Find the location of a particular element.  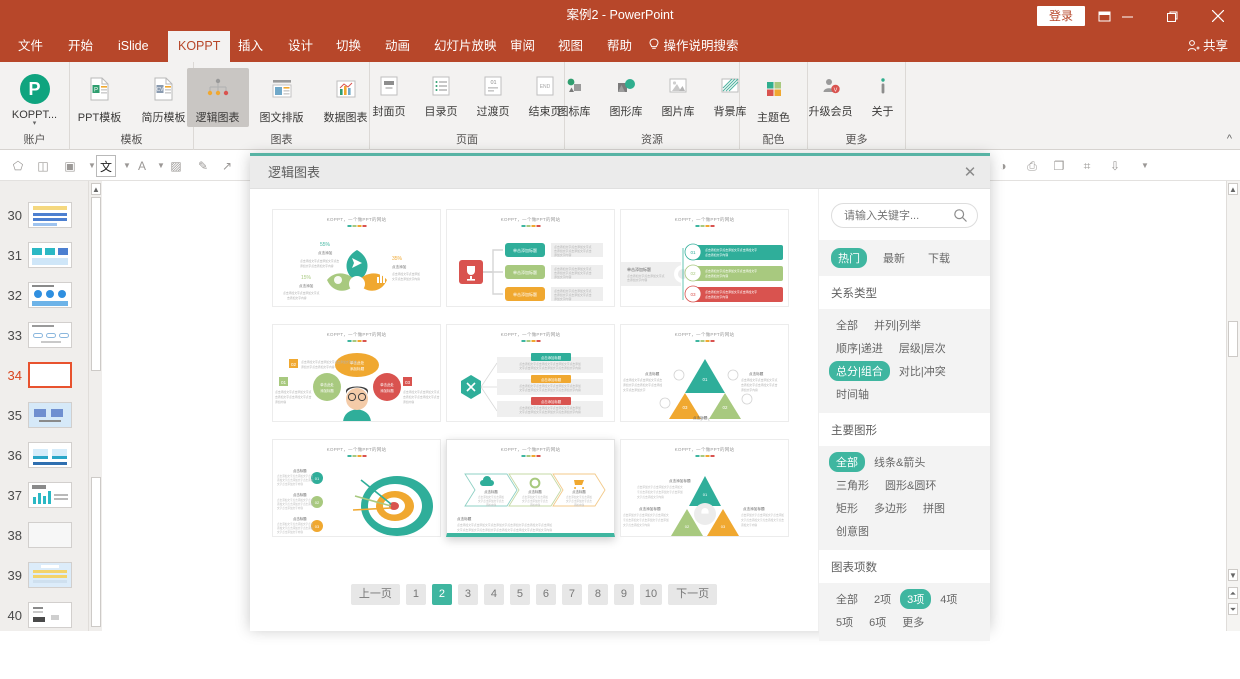

ribbon-item-transition-page: 01 过渡页 is located at coordinates (493, 94).